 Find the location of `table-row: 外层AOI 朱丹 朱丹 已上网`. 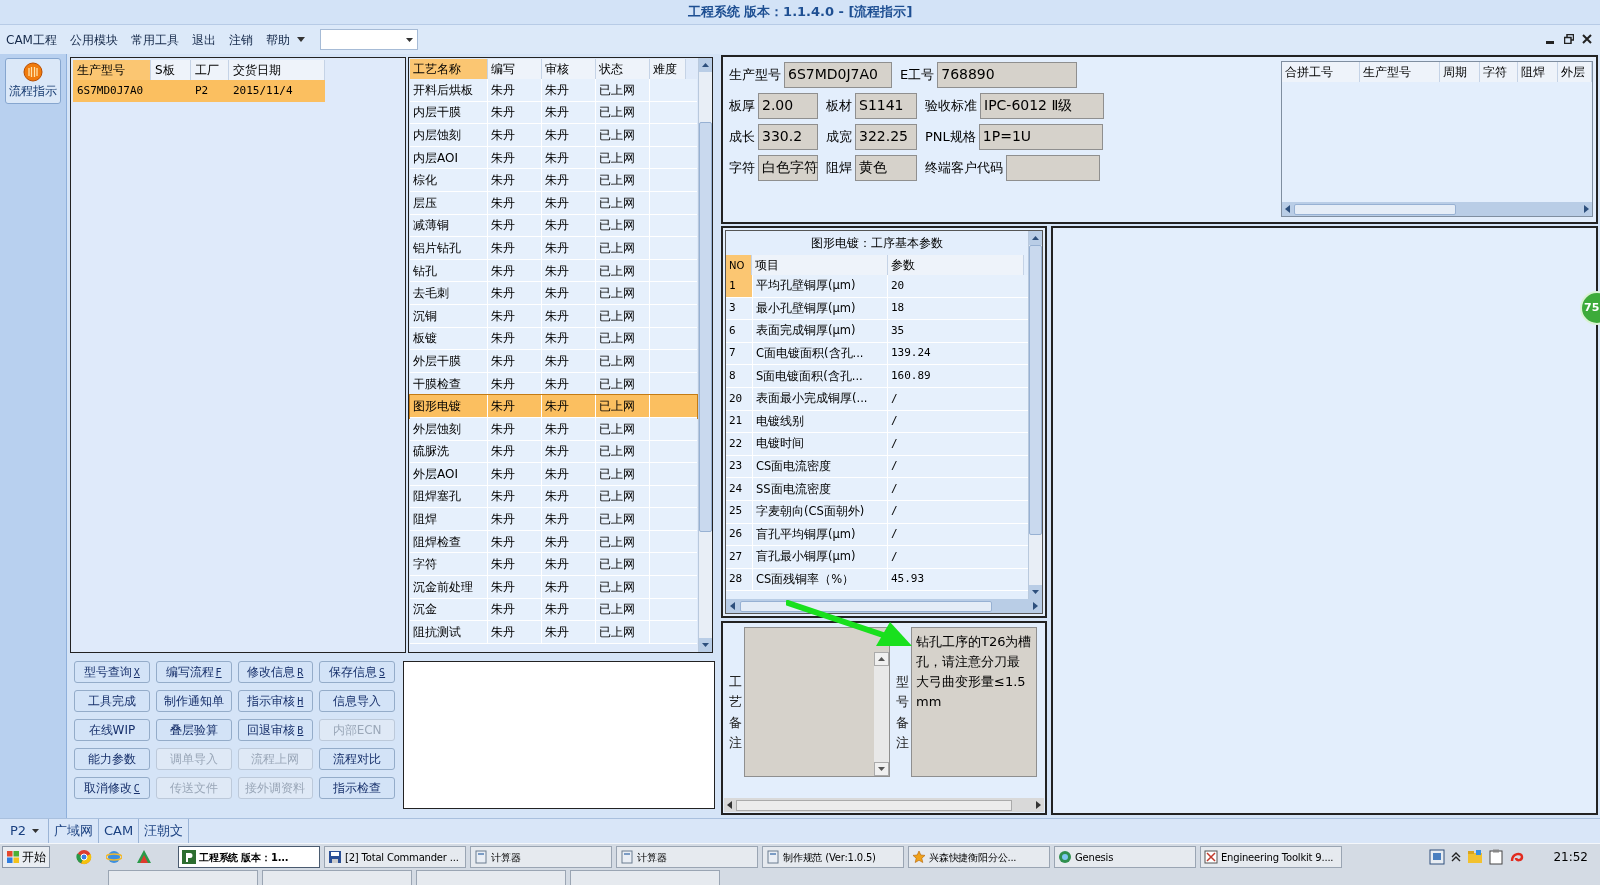

table-row: 外层AOI 朱丹 朱丹 已上网 is located at coordinates (553, 474).